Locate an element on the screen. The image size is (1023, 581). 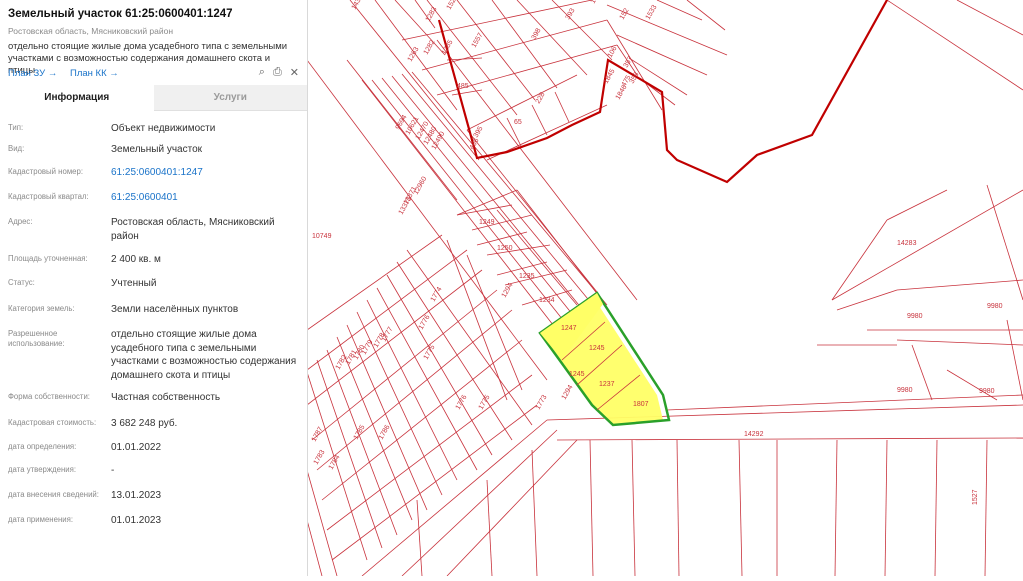
attribute-value: Объект недвижимости is located at coordinates (163, 128).